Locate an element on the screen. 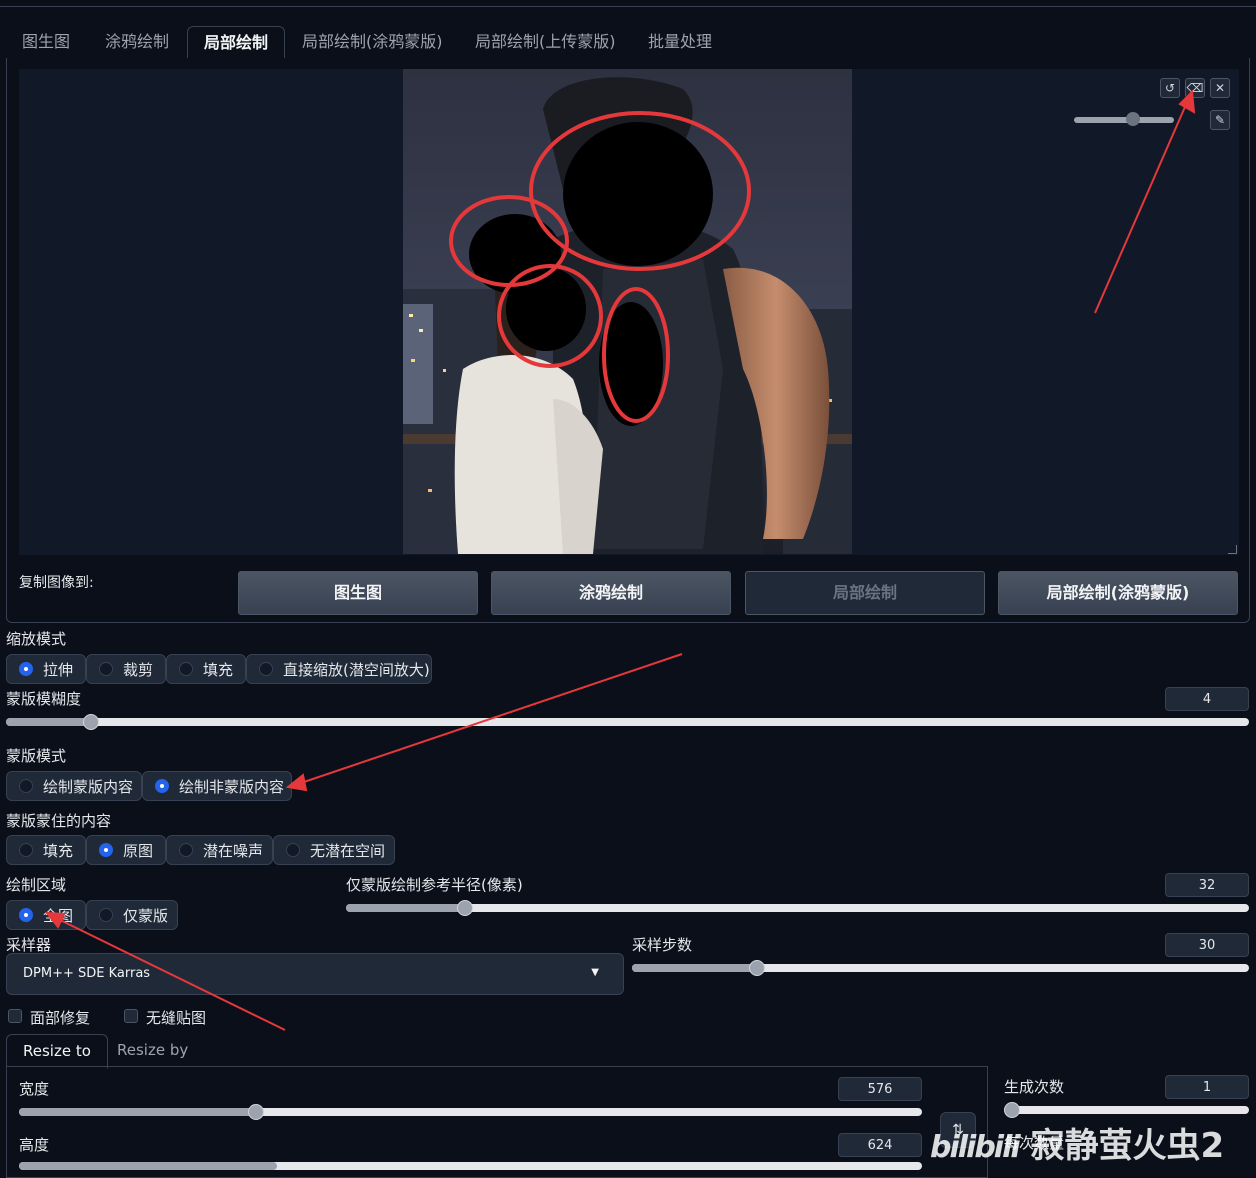 This screenshot has width=1256, height=1178. arrow-to-whole-picture is located at coordinates (170, 974).